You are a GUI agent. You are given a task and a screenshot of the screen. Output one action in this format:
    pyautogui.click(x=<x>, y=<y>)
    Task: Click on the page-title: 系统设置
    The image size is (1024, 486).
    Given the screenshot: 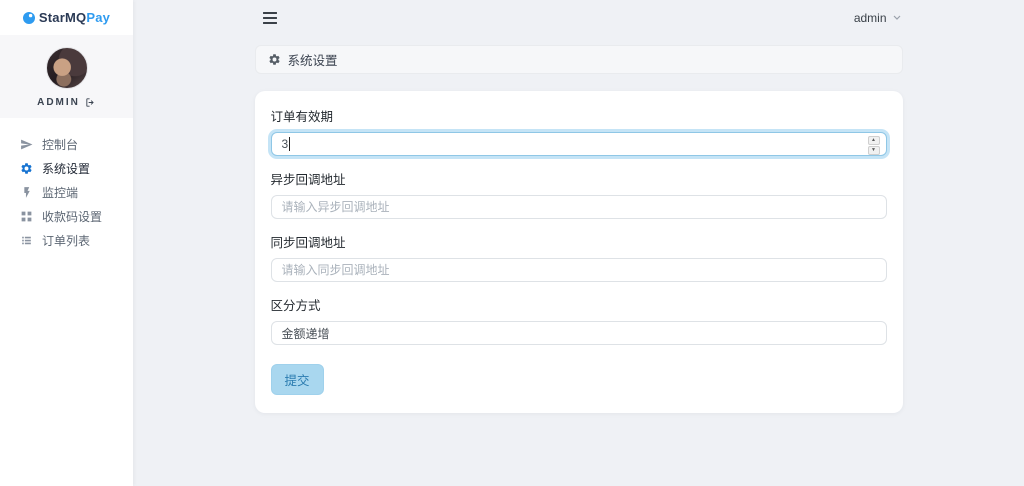 What is the action you would take?
    pyautogui.click(x=312, y=61)
    